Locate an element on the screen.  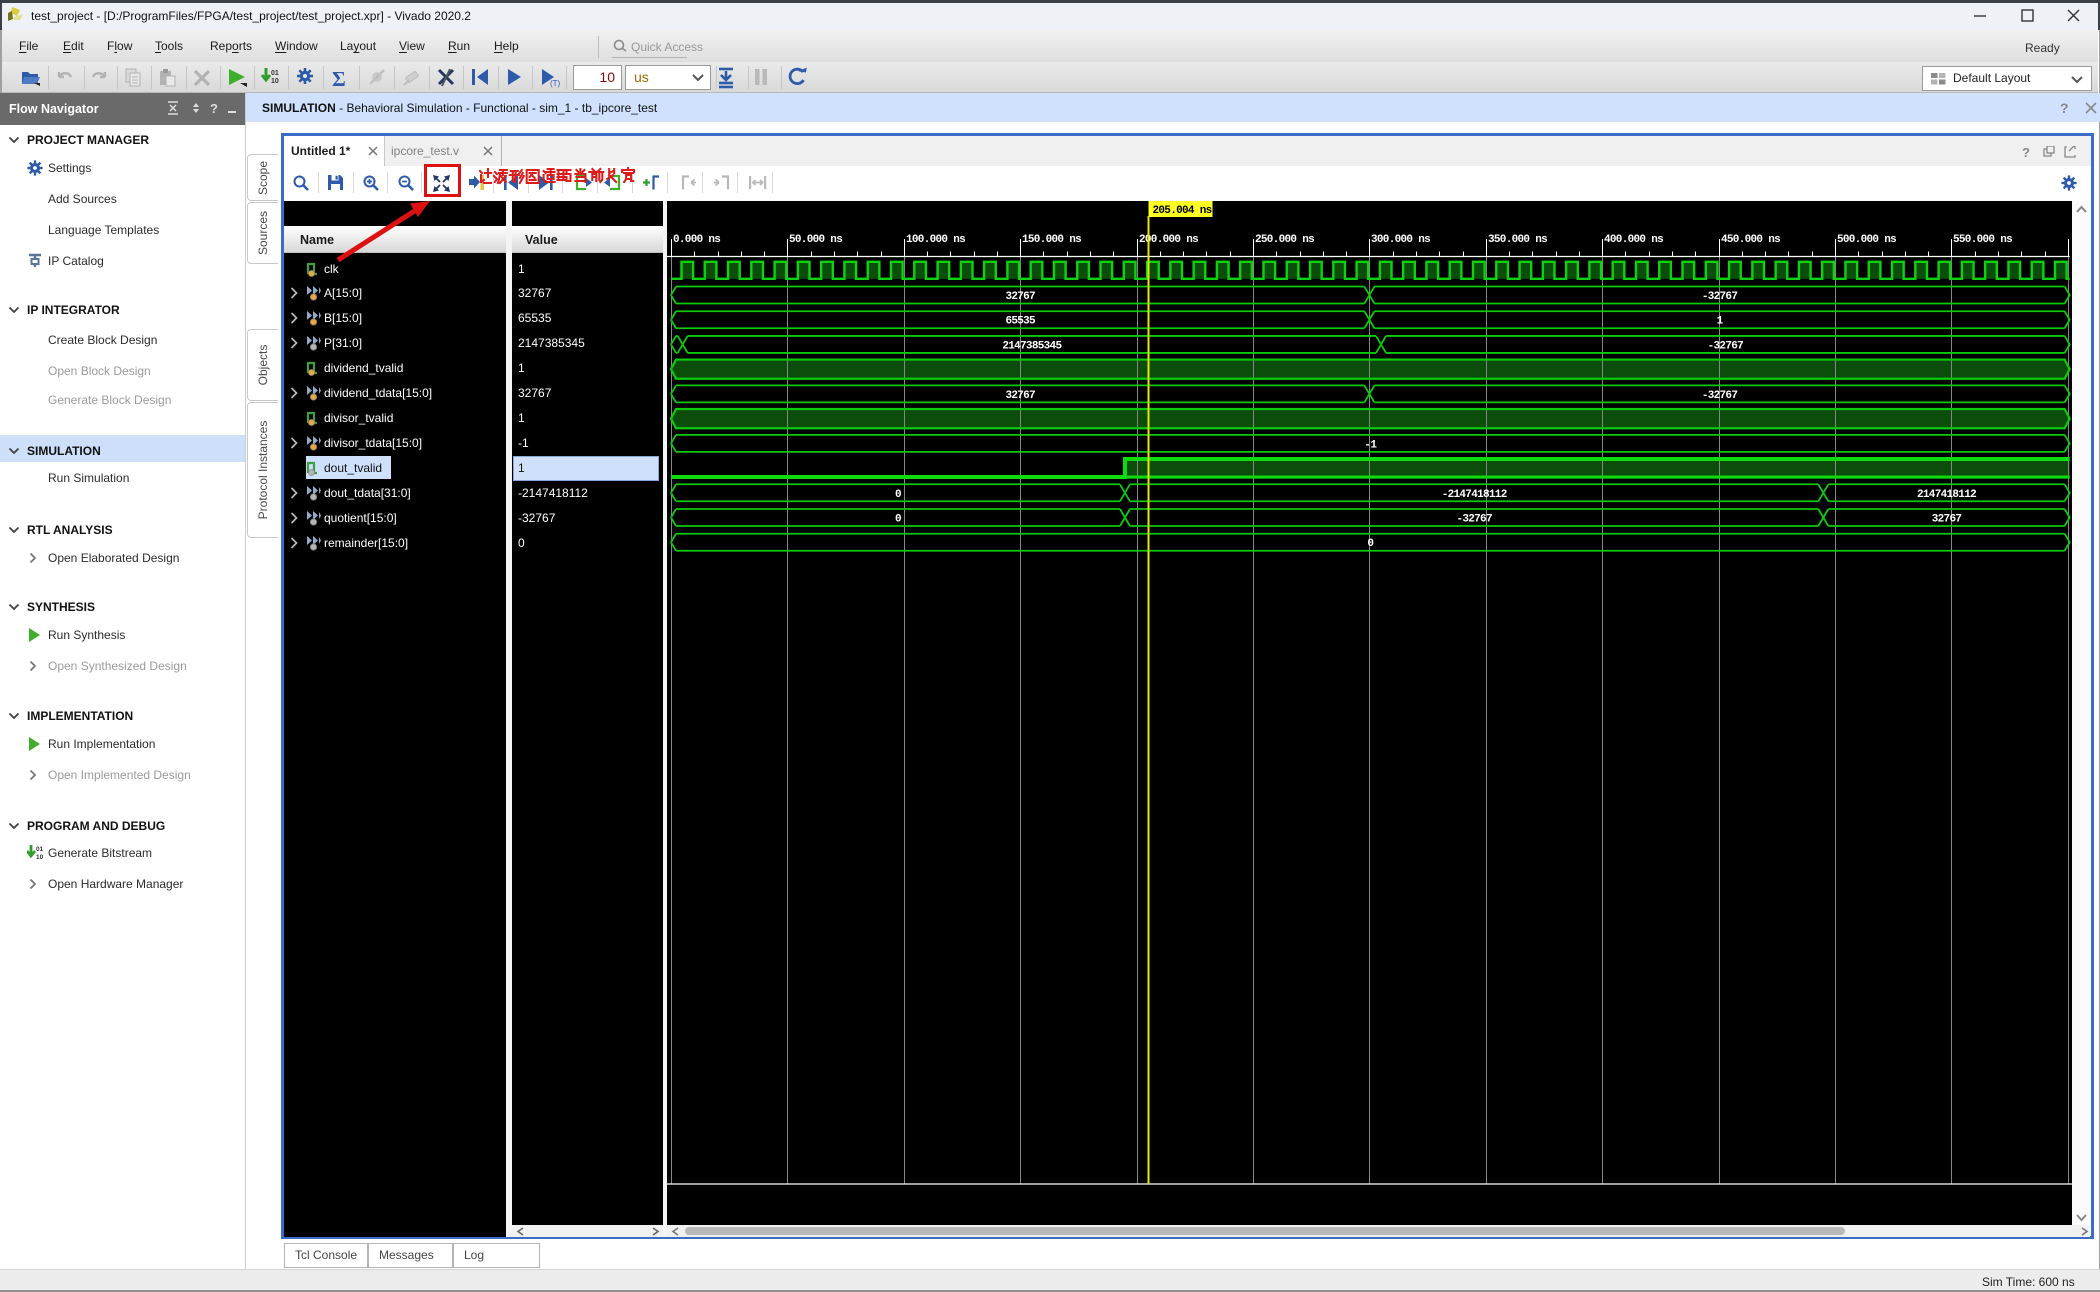
svg-text: 65535 is located at coordinates (1020, 322).